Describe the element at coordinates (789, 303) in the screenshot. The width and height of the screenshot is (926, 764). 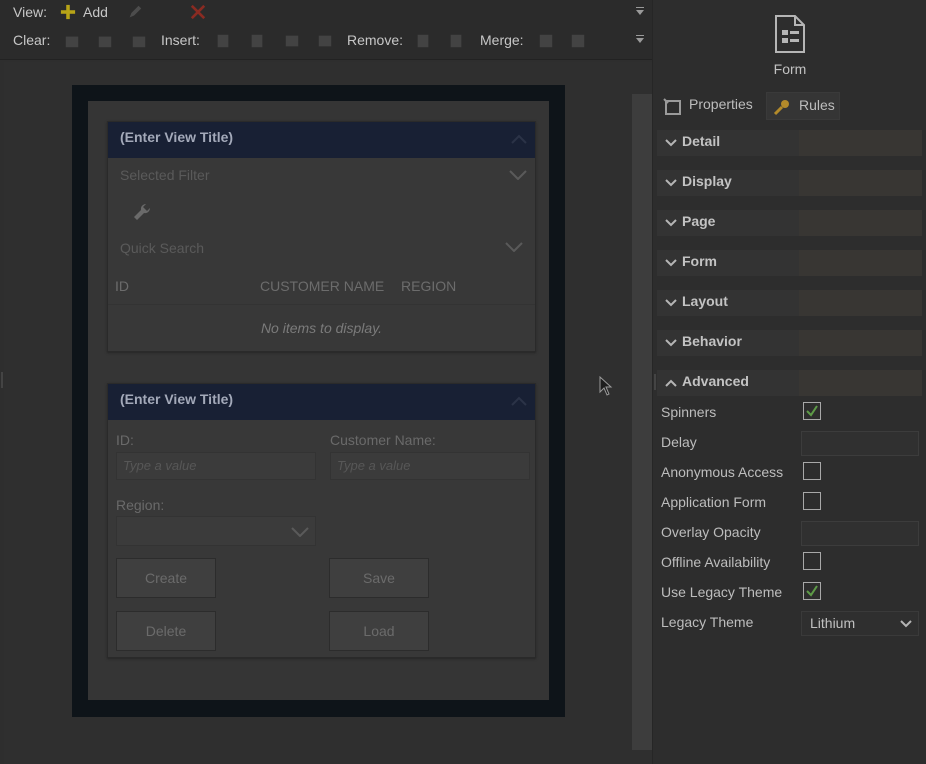
I see `section-layout: Layout` at that location.